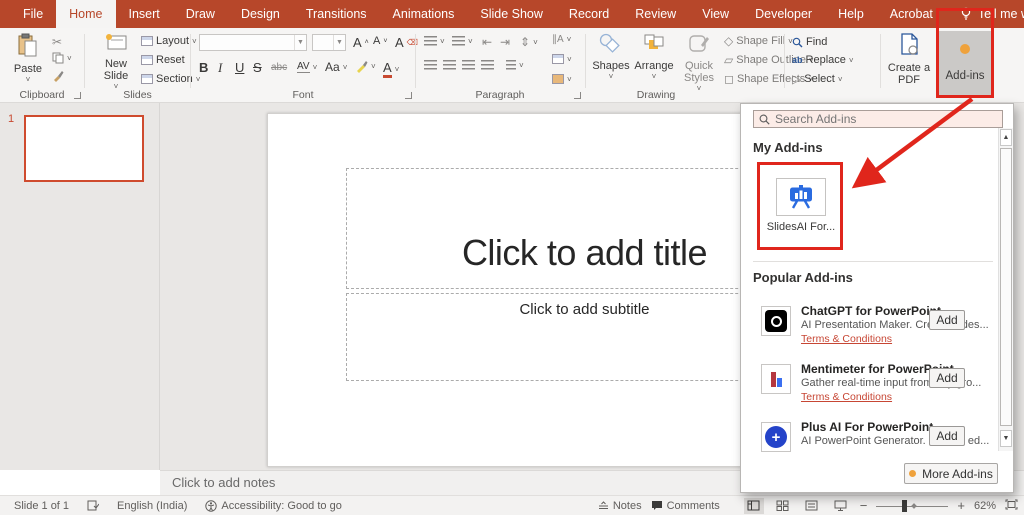 The height and width of the screenshot is (515, 1024). Describe the element at coordinates (273, 506) in the screenshot. I see `accessibility-status: Accessibility: Good to go` at that location.